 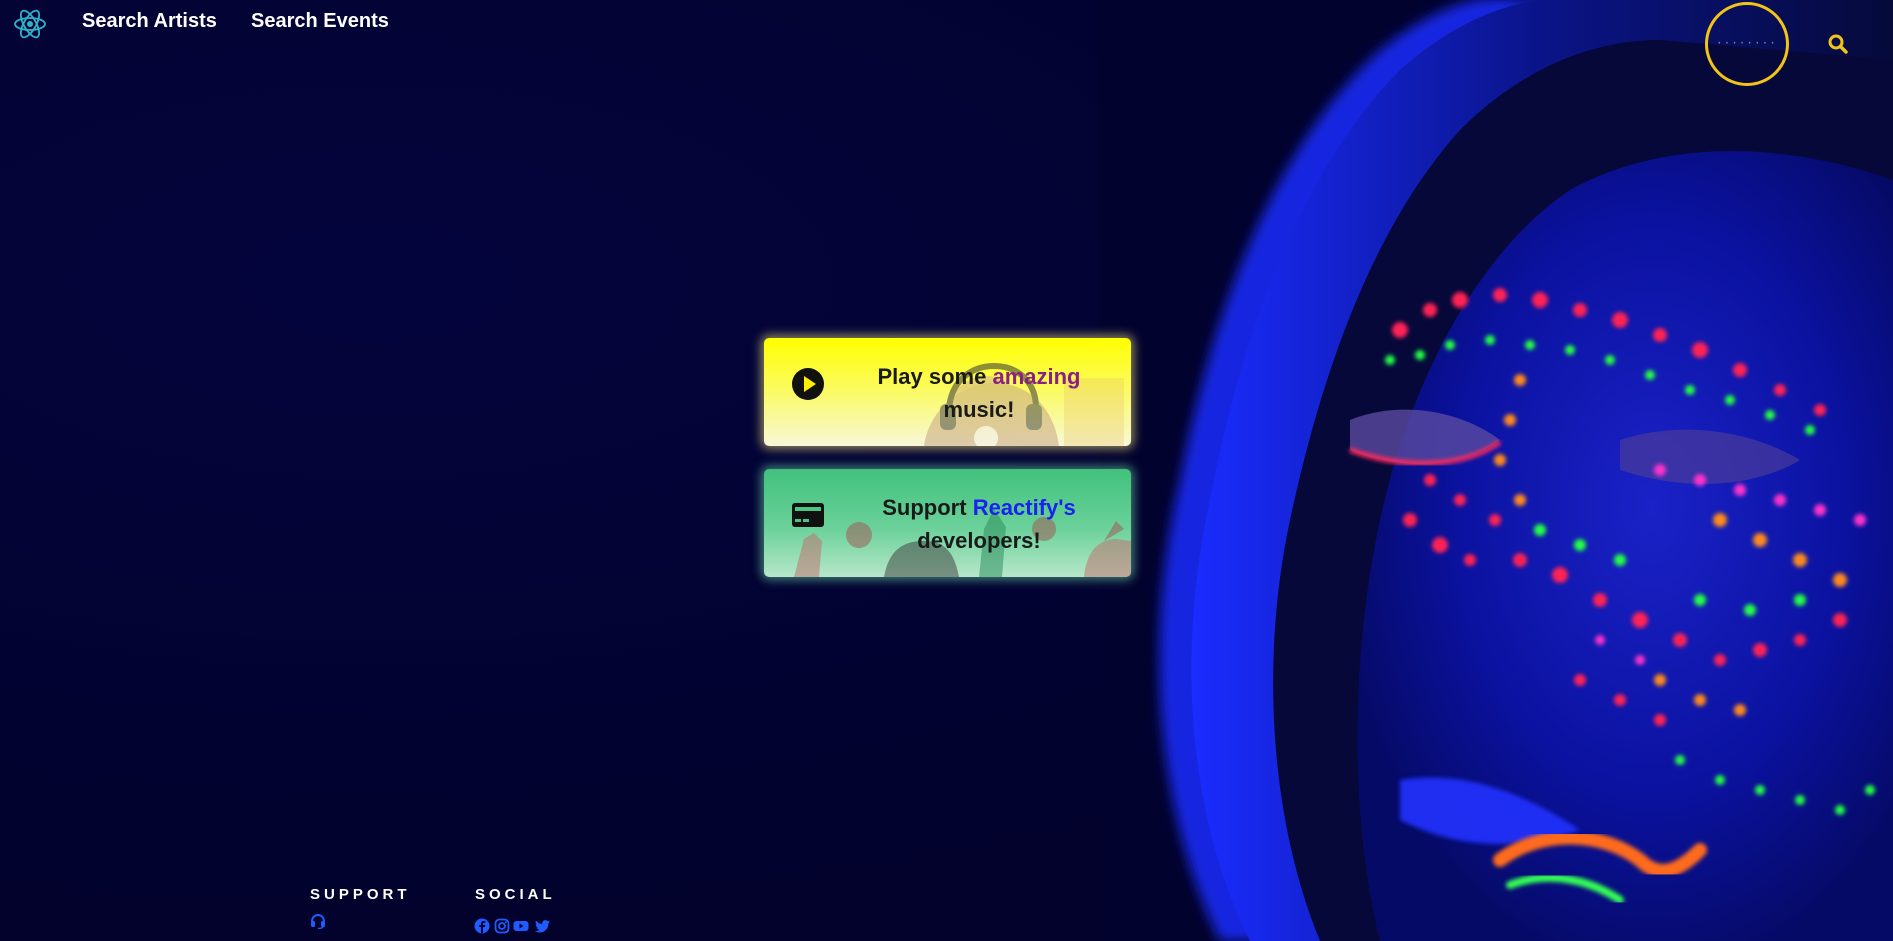 What do you see at coordinates (320, 21) in the screenshot?
I see `nav-search-events-link: Search Events` at bounding box center [320, 21].